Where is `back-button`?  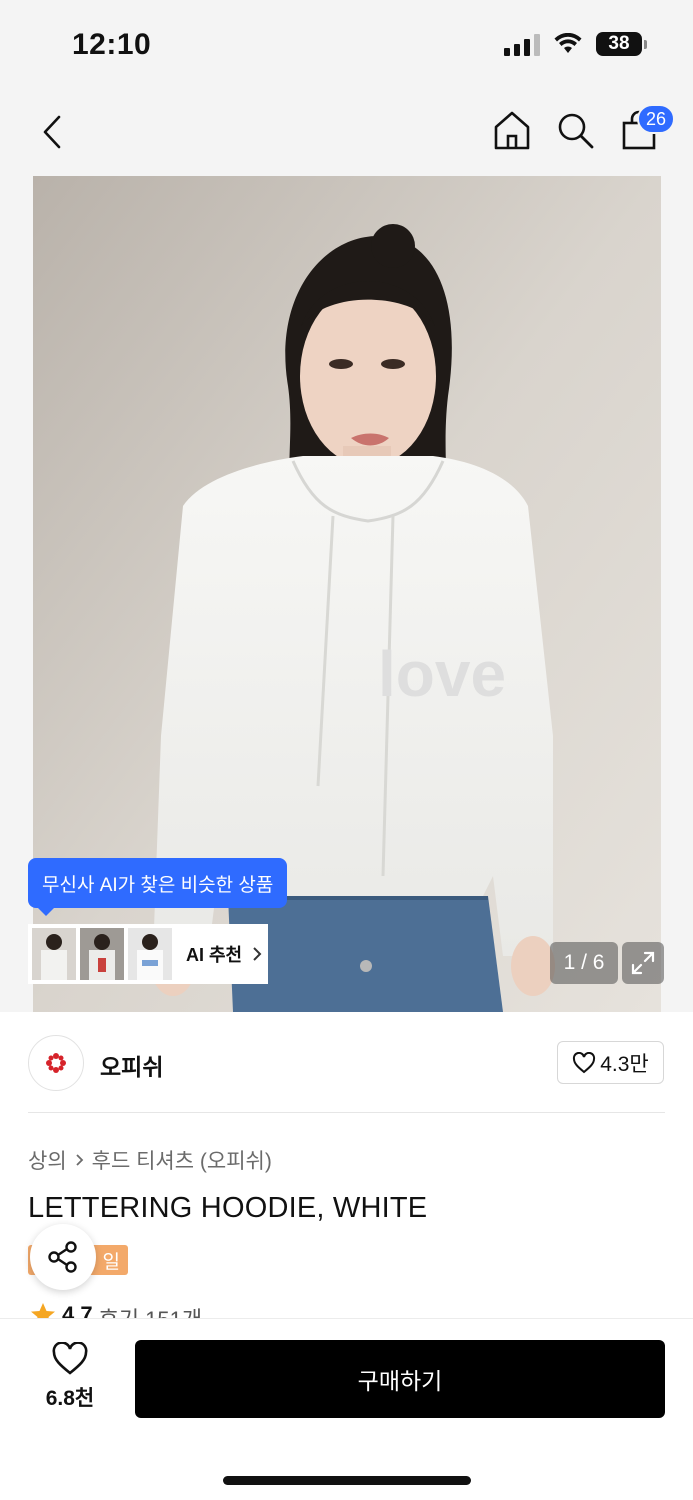
back-button is located at coordinates (52, 132).